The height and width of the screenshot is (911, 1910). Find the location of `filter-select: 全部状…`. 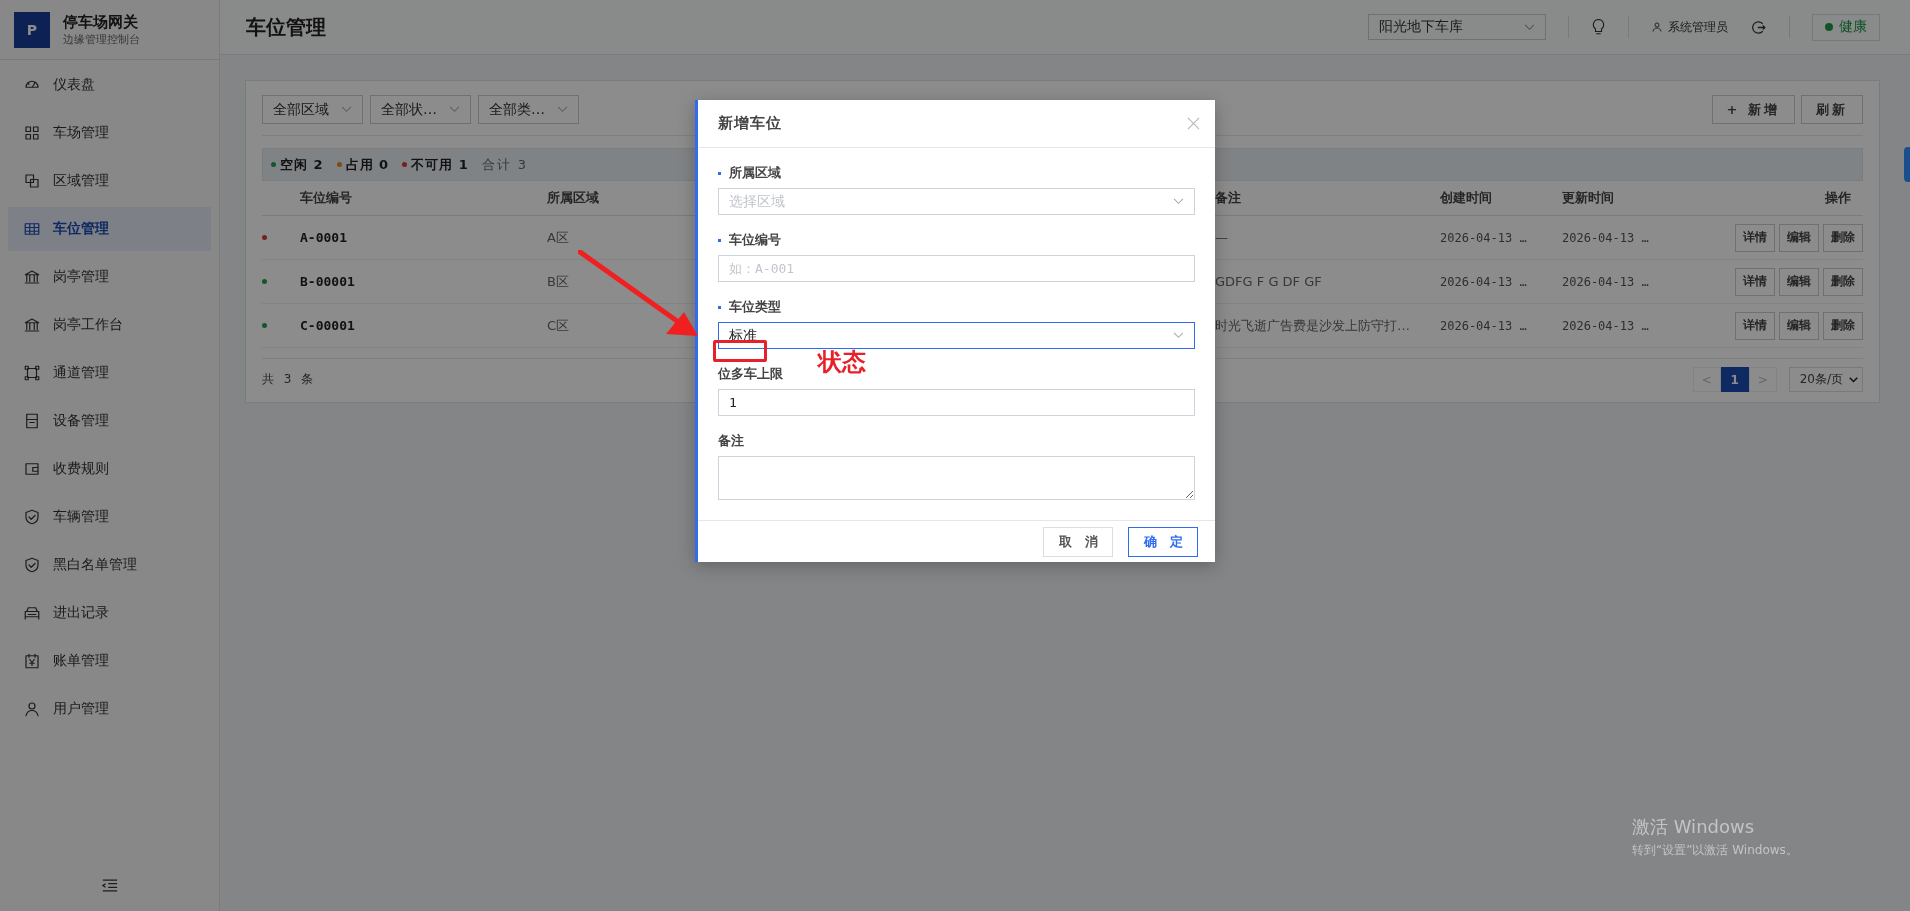

filter-select: 全部状… is located at coordinates (420, 109).